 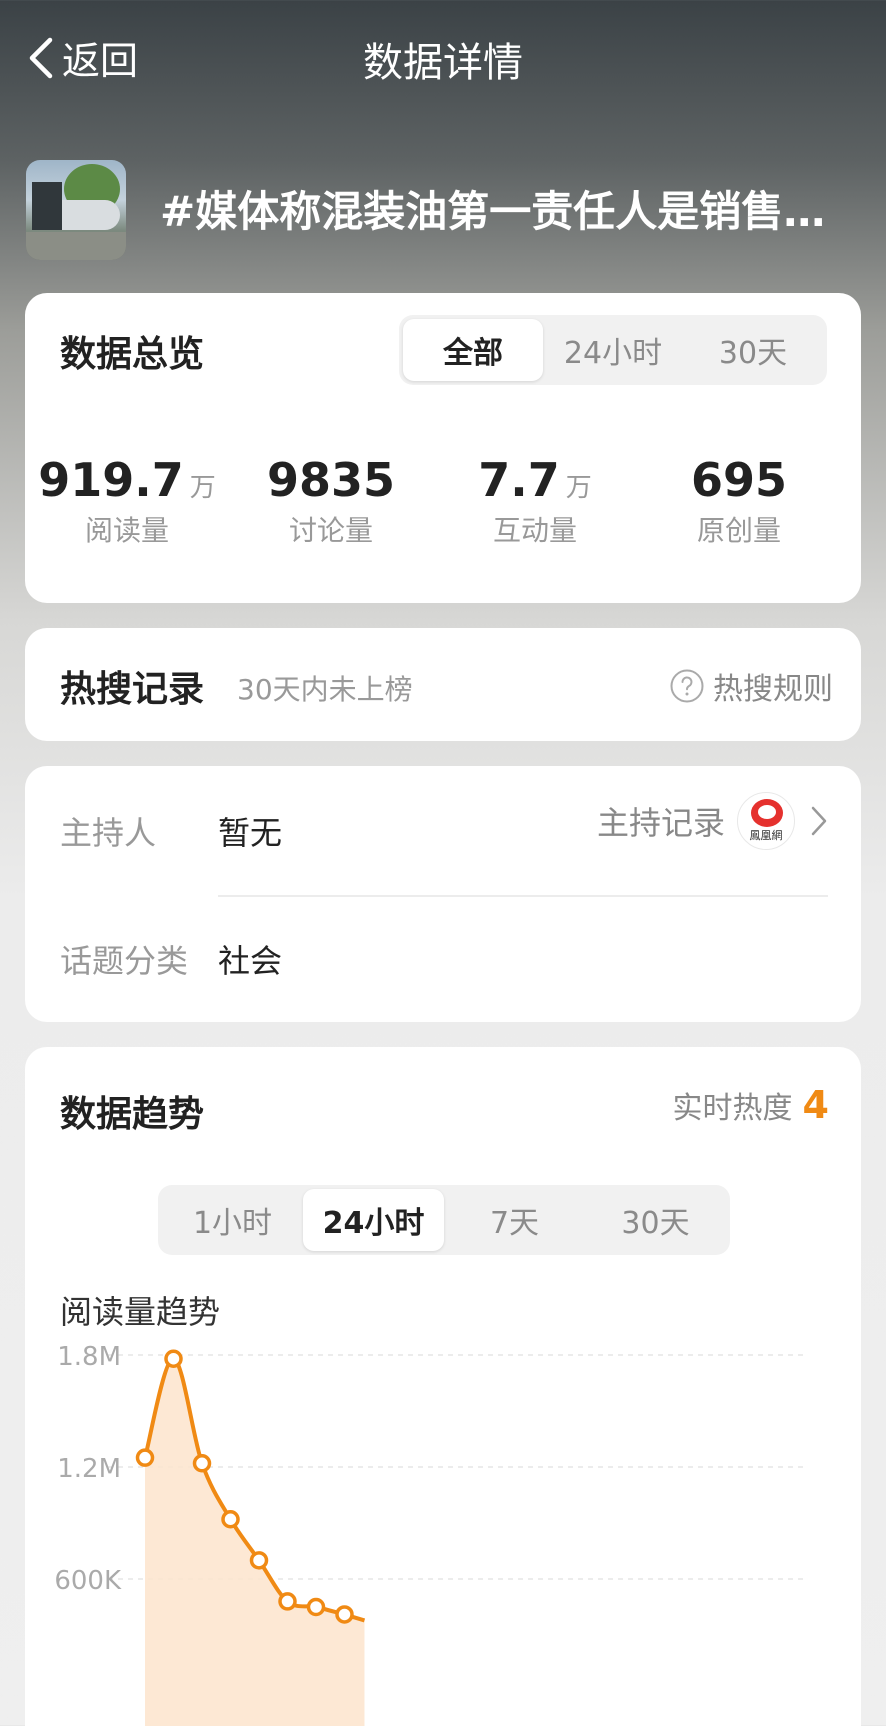 What do you see at coordinates (523, 896) in the screenshot?
I see `info-divider` at bounding box center [523, 896].